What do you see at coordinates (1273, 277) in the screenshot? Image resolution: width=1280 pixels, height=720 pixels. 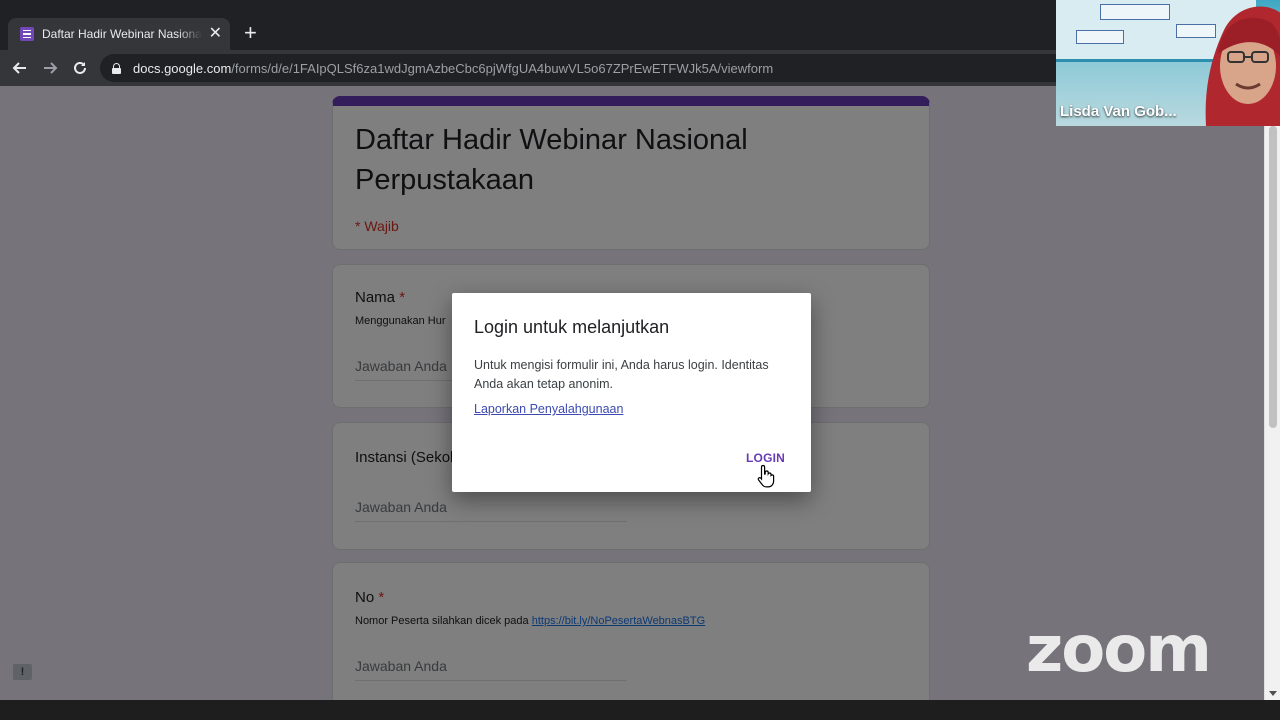 I see `scrollbar-thumb` at bounding box center [1273, 277].